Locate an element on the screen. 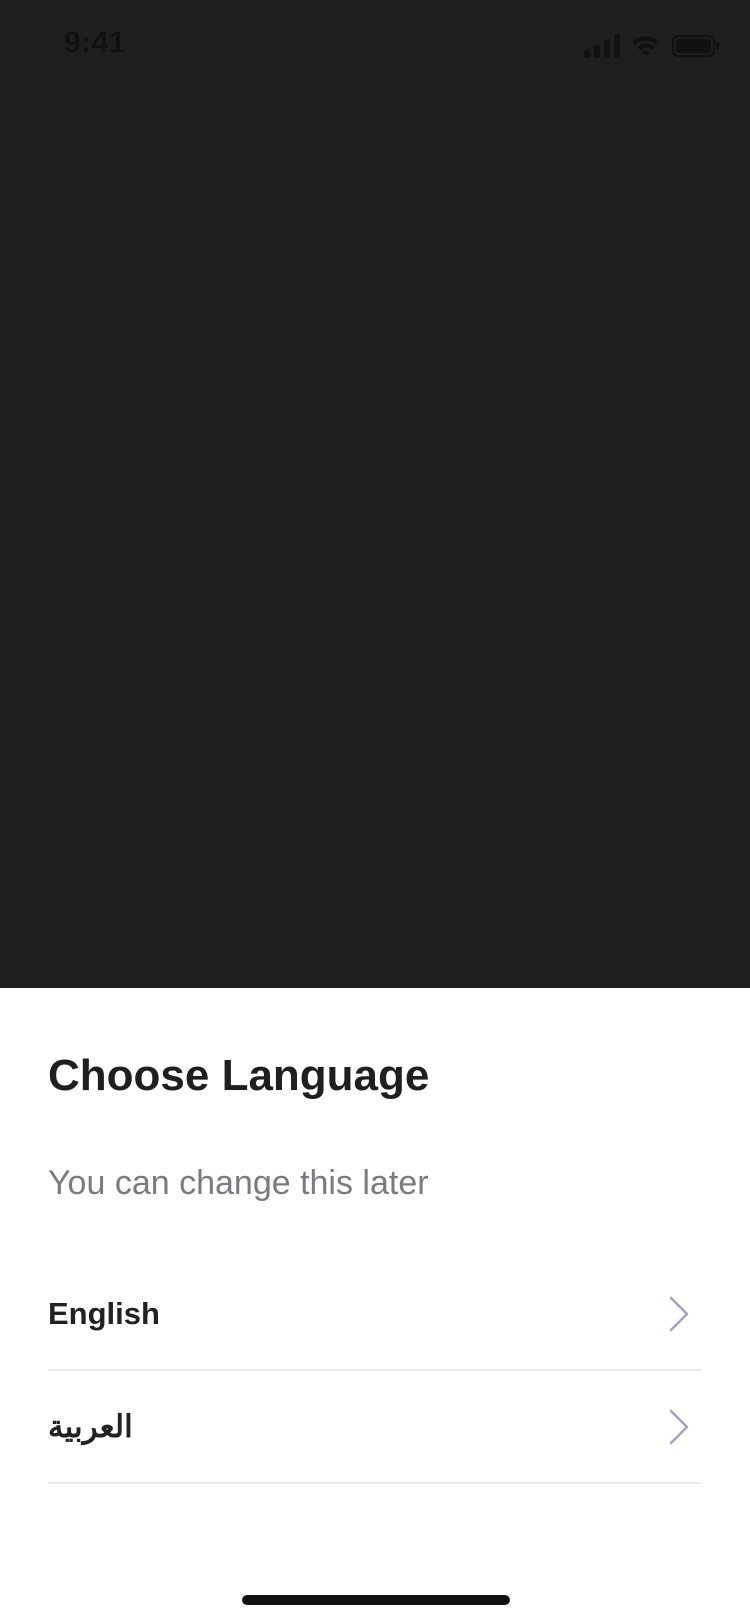 The height and width of the screenshot is (1624, 750). language-list: English العربية is located at coordinates (375, 1371).